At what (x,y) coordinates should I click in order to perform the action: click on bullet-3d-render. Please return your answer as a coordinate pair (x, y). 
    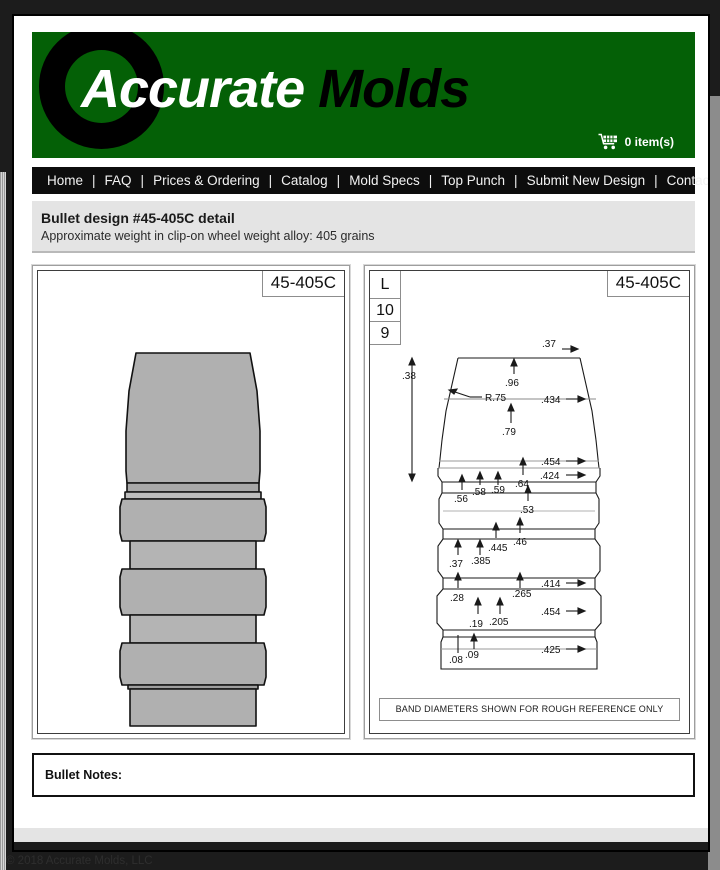
    Looking at the image, I should click on (193, 539).